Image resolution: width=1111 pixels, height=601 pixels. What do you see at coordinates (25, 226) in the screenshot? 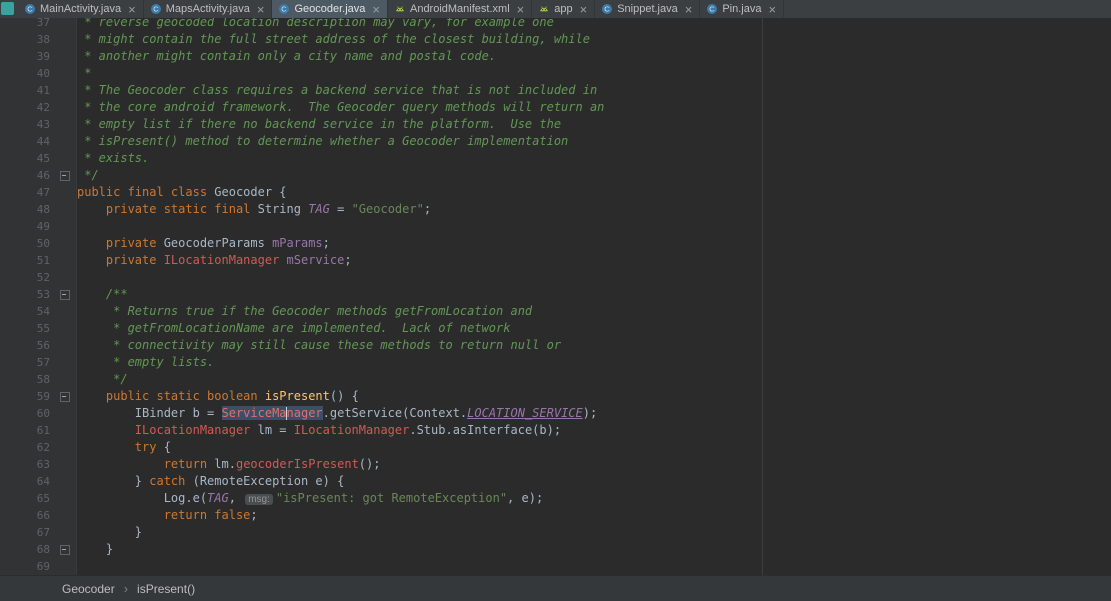
I see `line-number: 49` at bounding box center [25, 226].